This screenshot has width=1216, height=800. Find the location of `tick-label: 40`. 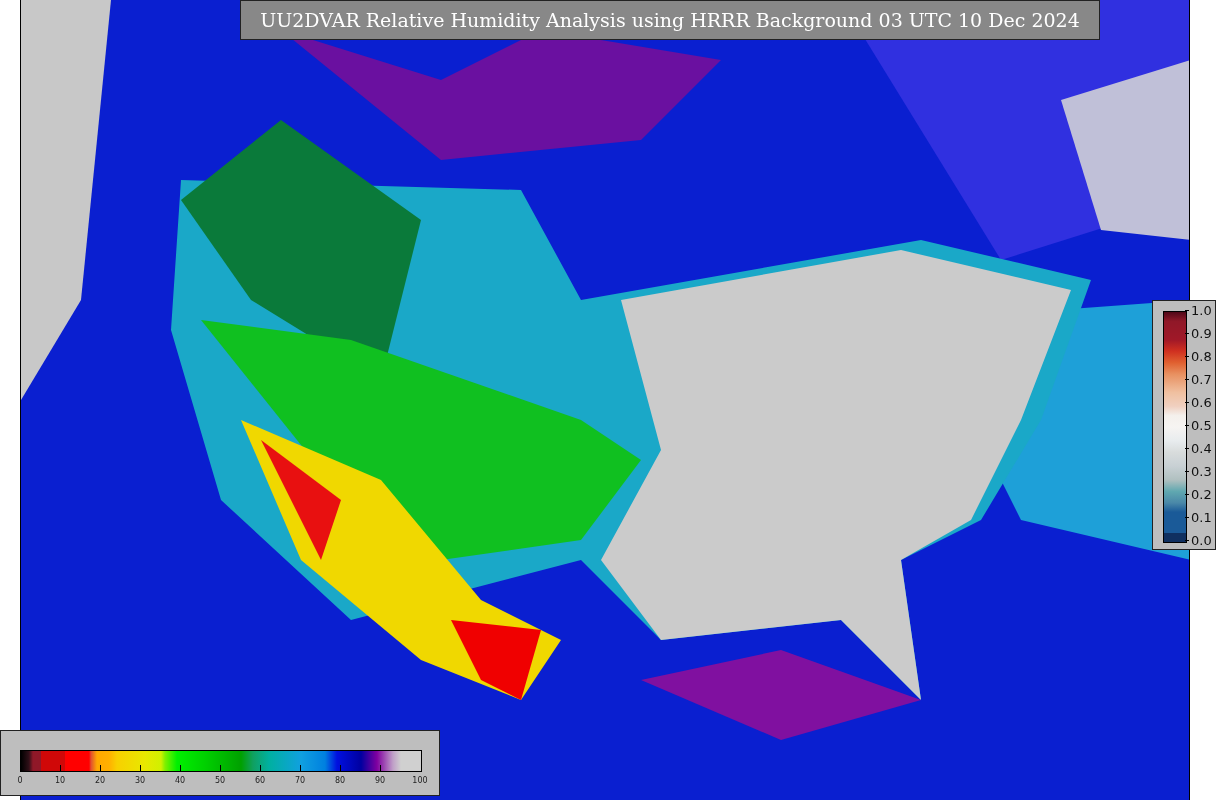

tick-label: 40 is located at coordinates (180, 780).